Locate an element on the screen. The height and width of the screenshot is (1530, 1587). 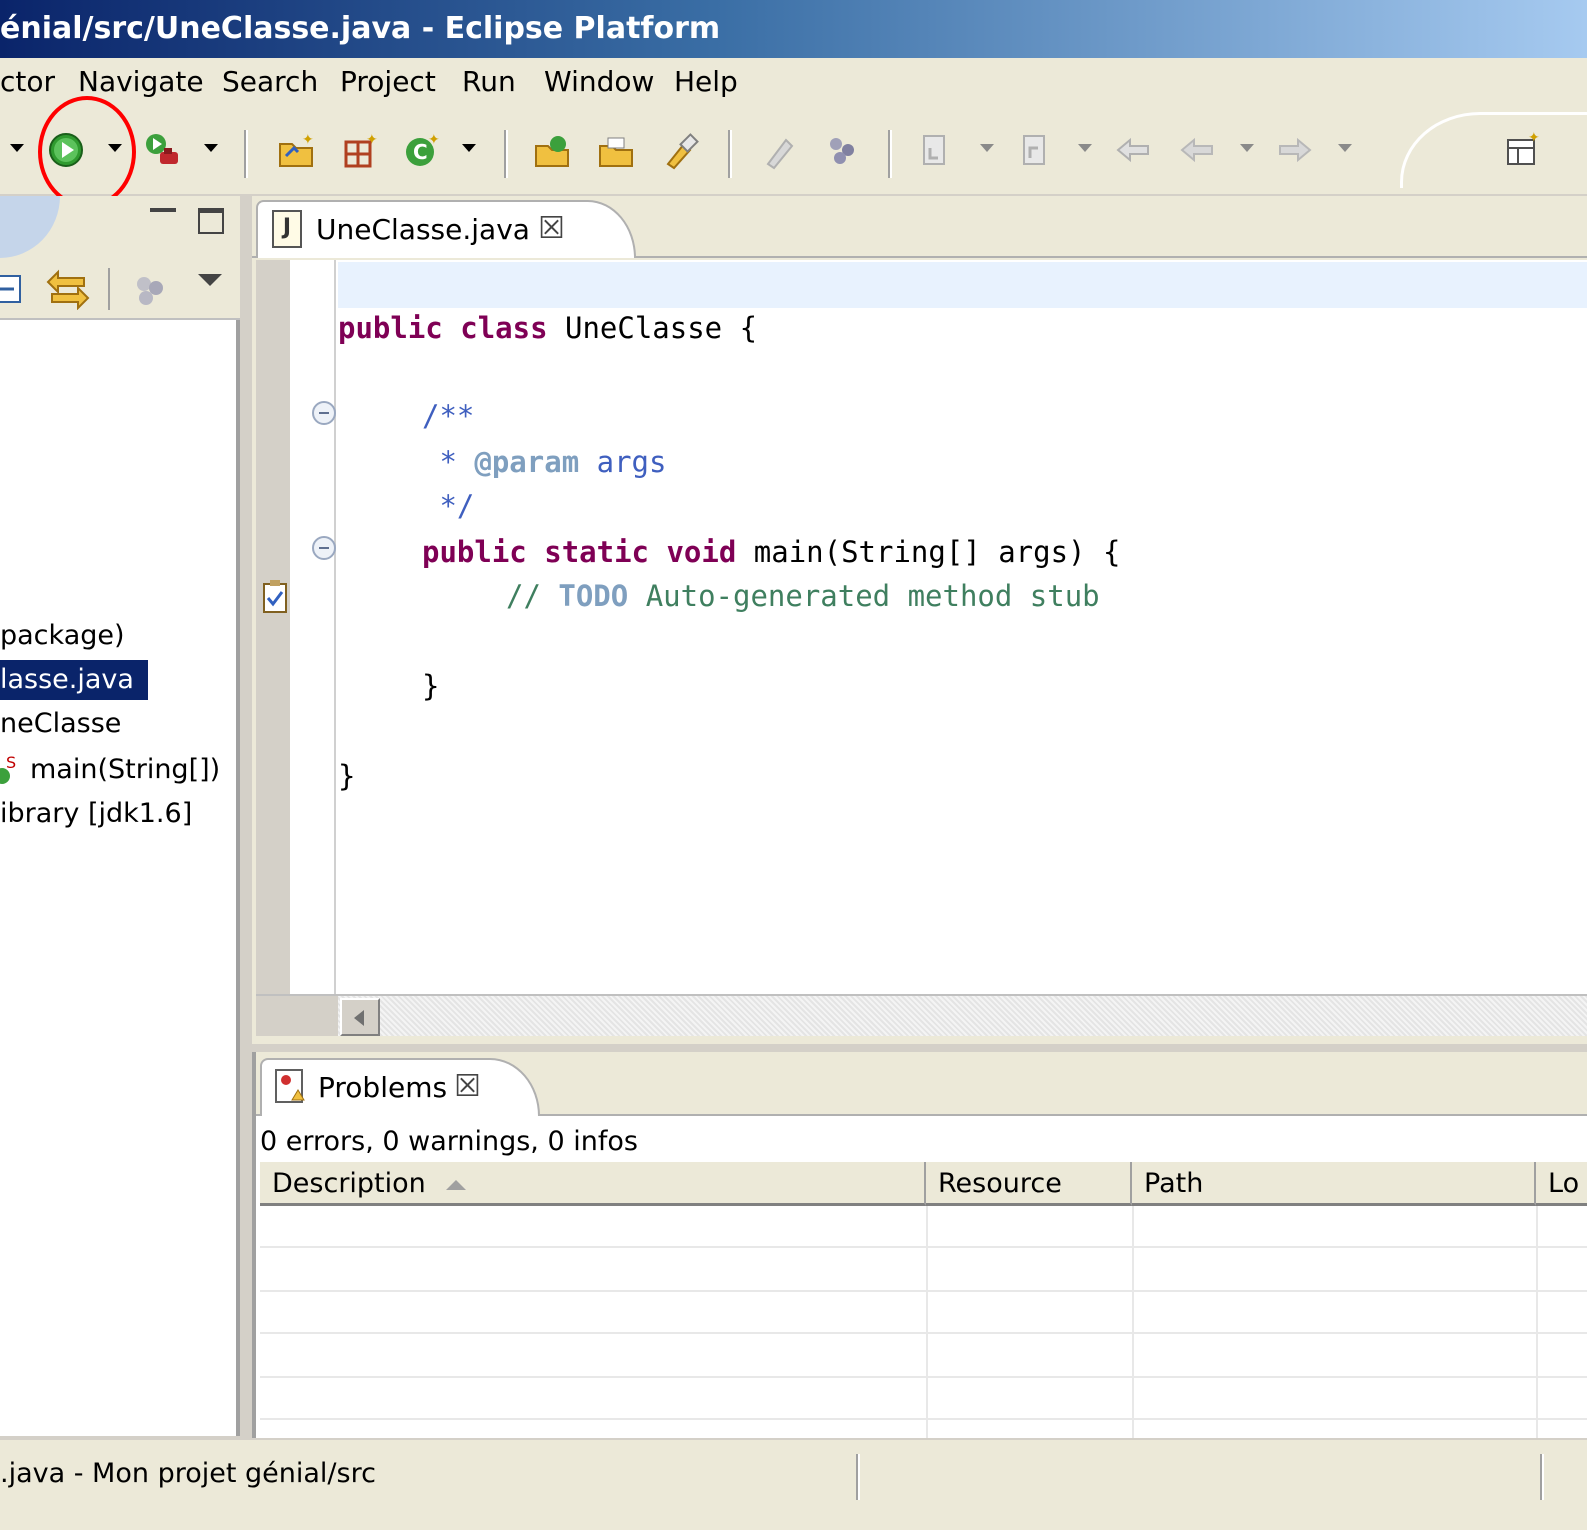
previous-annotation-dropdown-arrow is located at coordinates (1085, 148).